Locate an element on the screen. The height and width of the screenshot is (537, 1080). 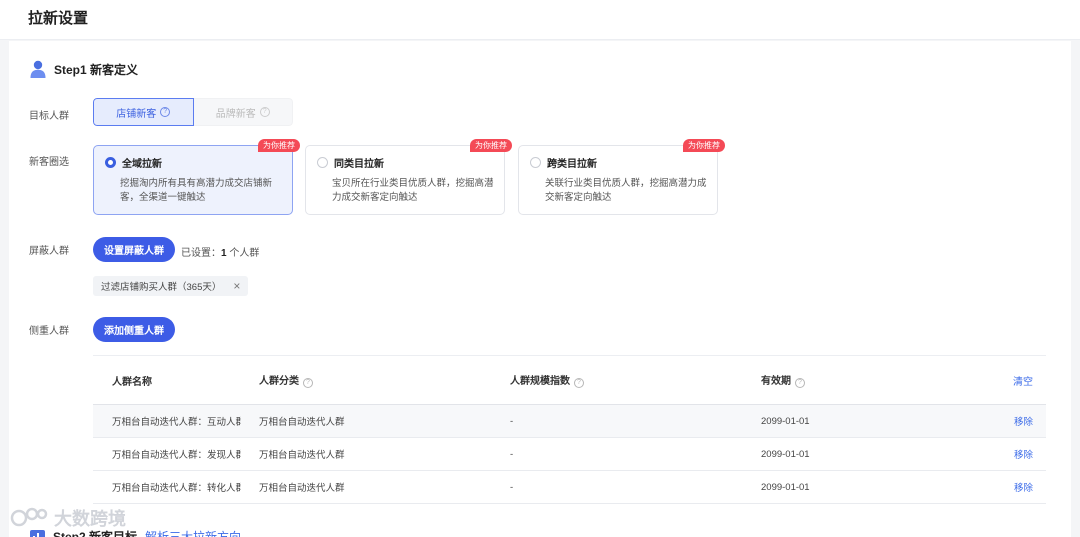
card-desc: 宝贝所在行业类目优质人群，挖掘高潜力成交新客定向触达 is located at coordinates (413, 190).